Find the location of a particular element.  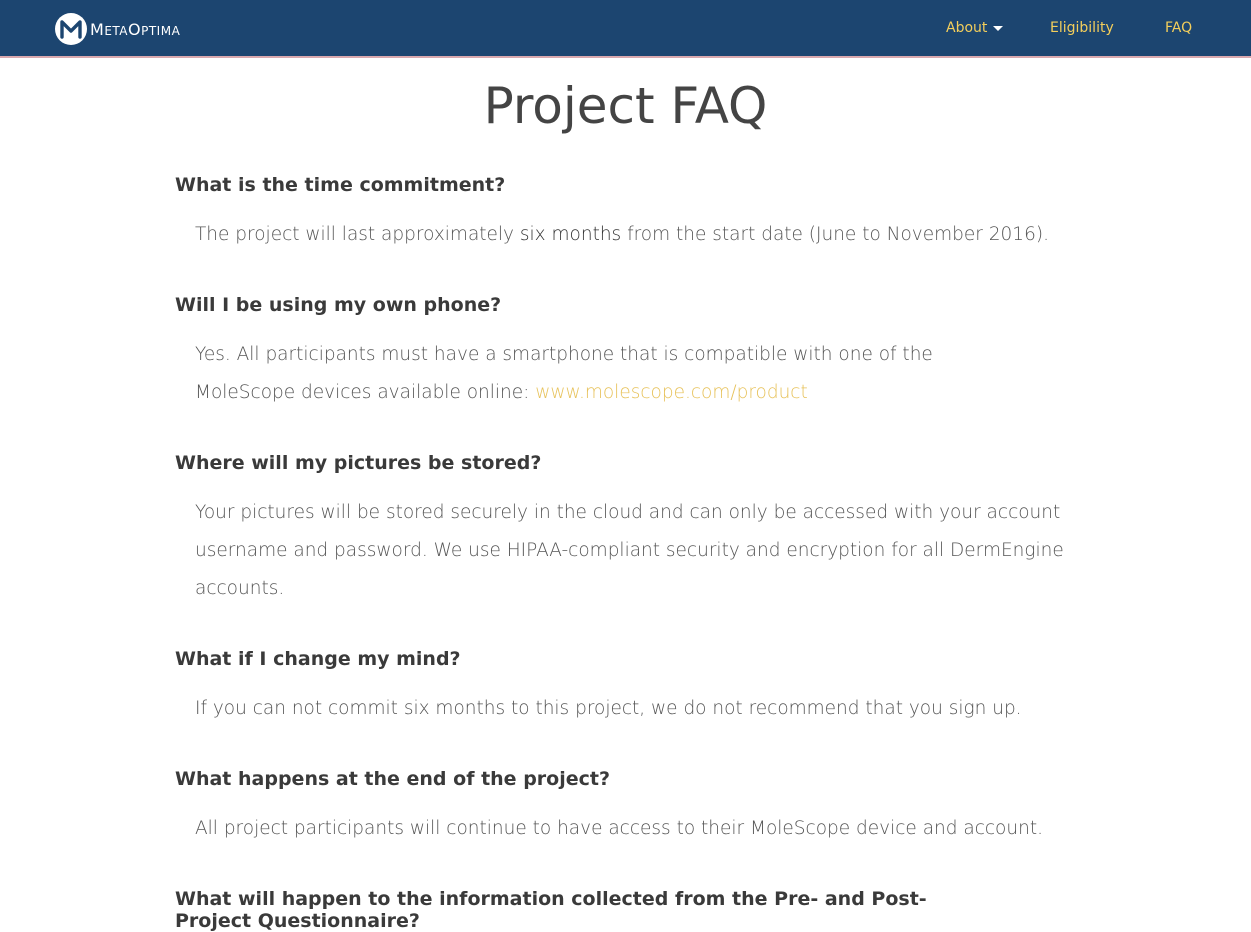

brand-logo-link: METAOPTIMA is located at coordinates (117, 29).